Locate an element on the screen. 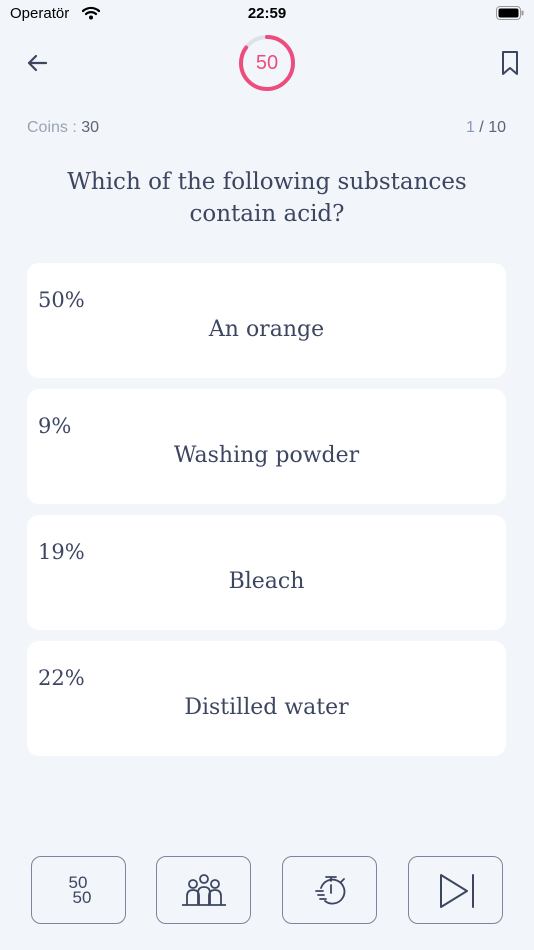 This screenshot has height=950, width=534. answer-option: 50% An orange is located at coordinates (266, 320).